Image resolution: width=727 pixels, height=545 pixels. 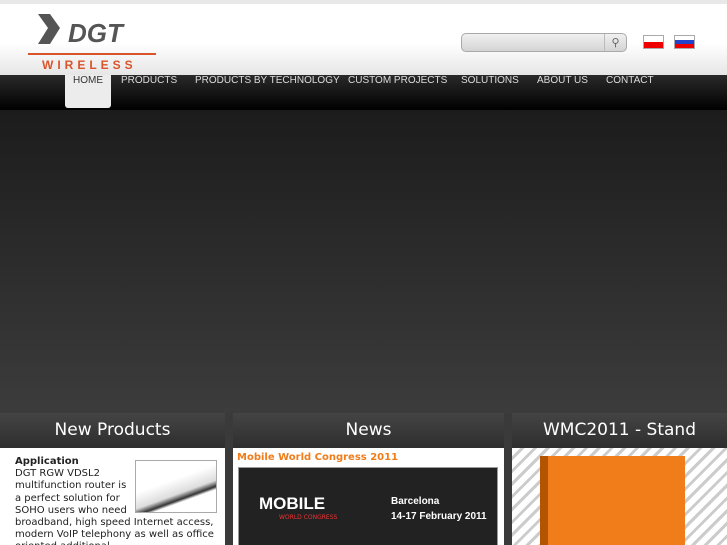 What do you see at coordinates (92, 54) in the screenshot?
I see `logo-divider` at bounding box center [92, 54].